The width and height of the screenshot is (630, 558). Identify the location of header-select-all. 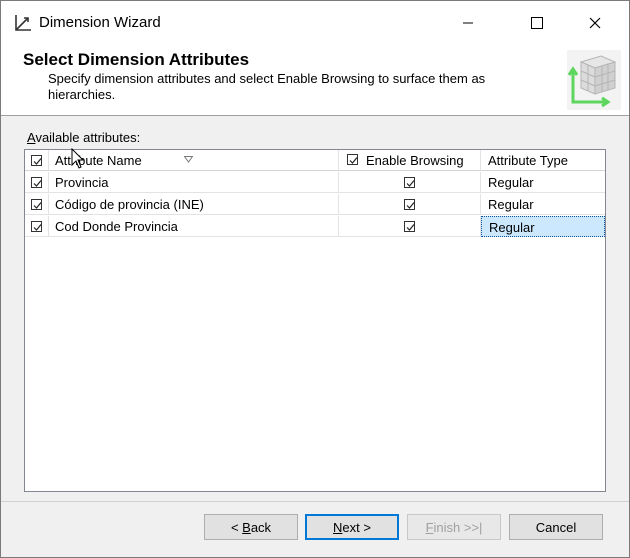
(37, 160).